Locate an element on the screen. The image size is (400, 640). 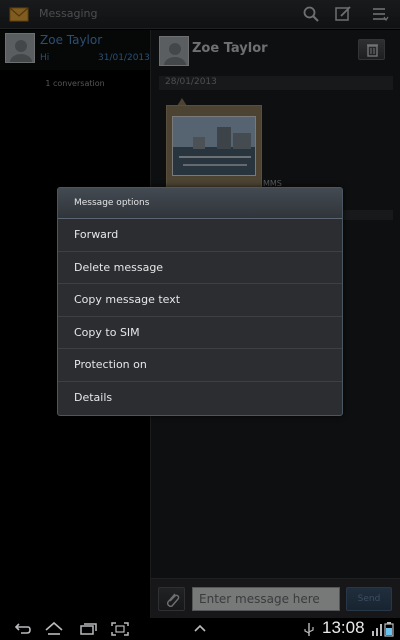
screenshot-icon is located at coordinates (120, 629).